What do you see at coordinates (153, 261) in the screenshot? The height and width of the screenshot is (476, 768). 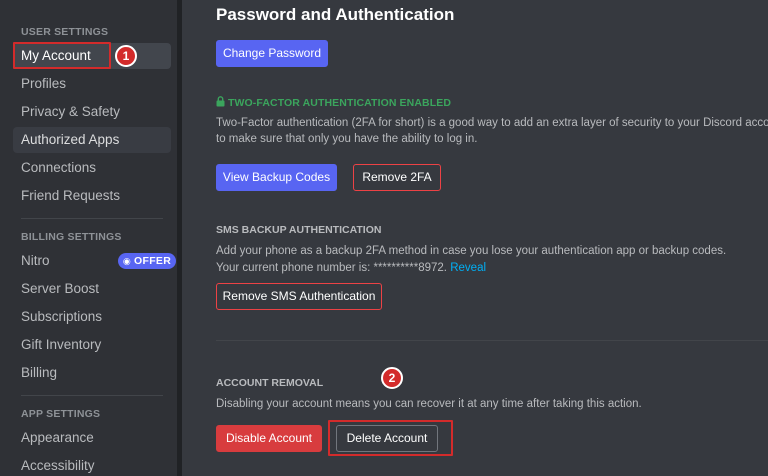 I see `offer-badge-label: OFFER` at bounding box center [153, 261].